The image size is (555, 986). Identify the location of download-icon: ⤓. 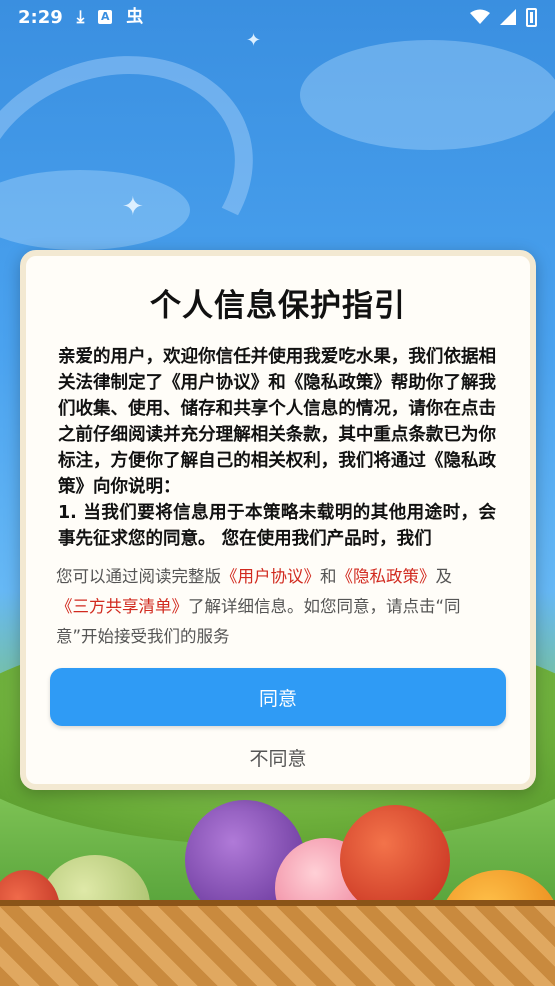
(80, 16).